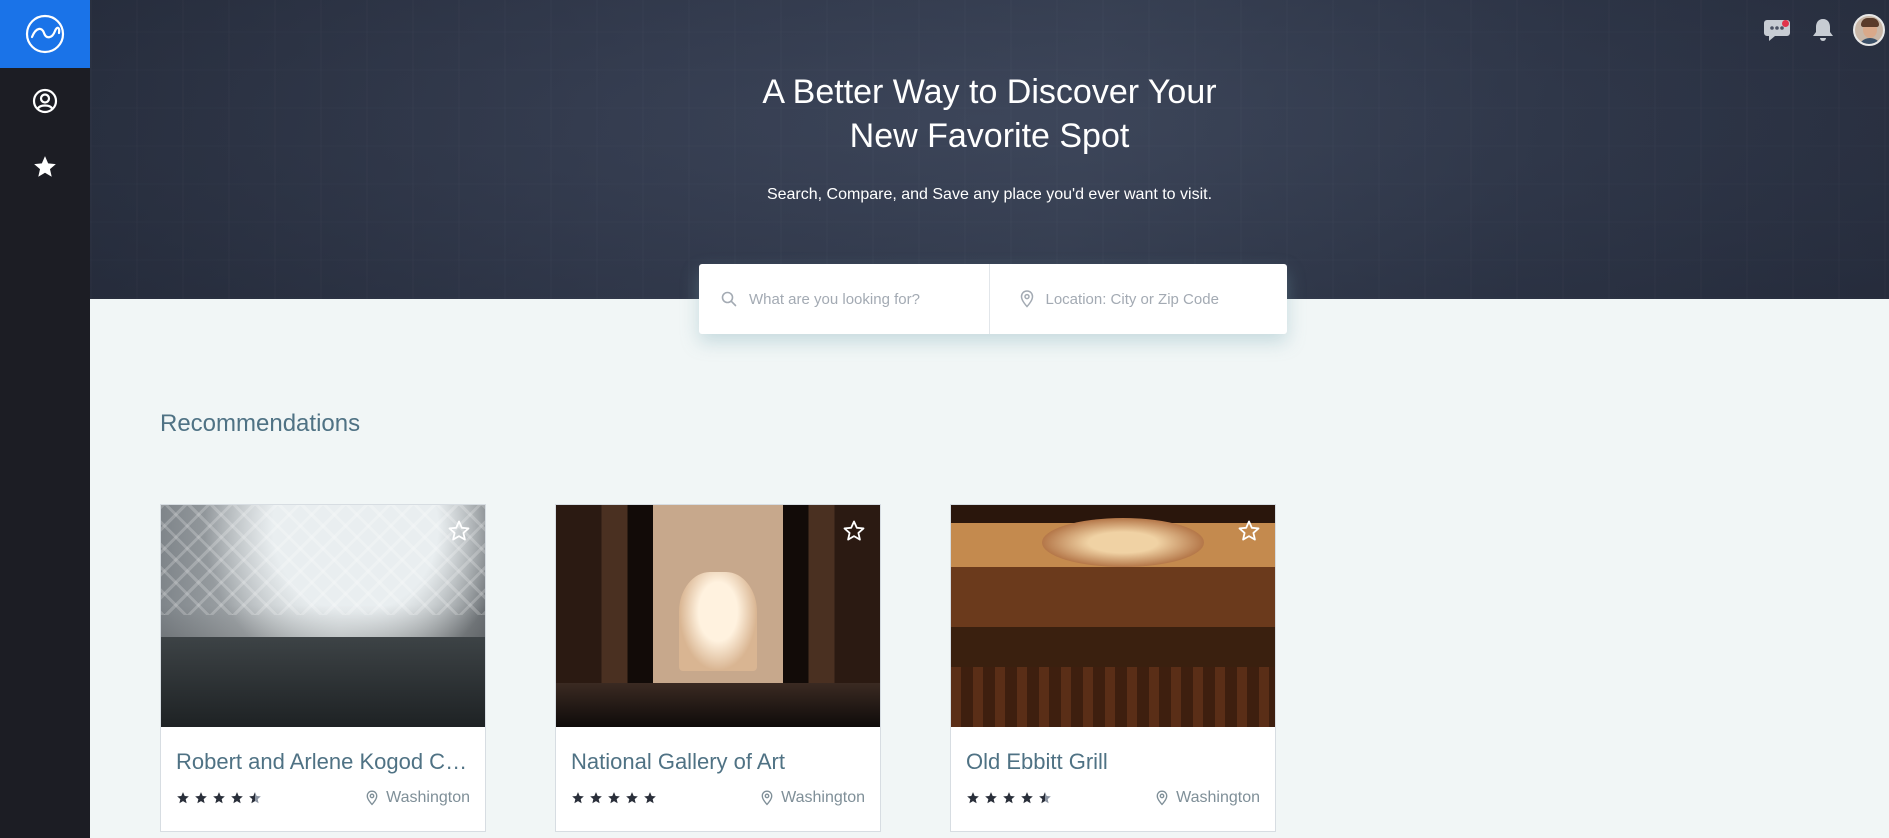  I want to click on user-circle-icon, so click(45, 101).